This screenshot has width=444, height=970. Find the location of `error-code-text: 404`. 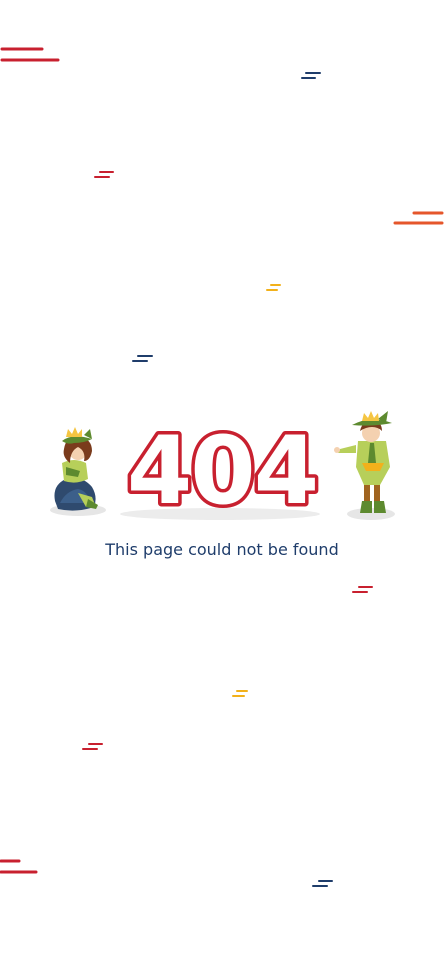

error-code-text: 404 is located at coordinates (222, 471).